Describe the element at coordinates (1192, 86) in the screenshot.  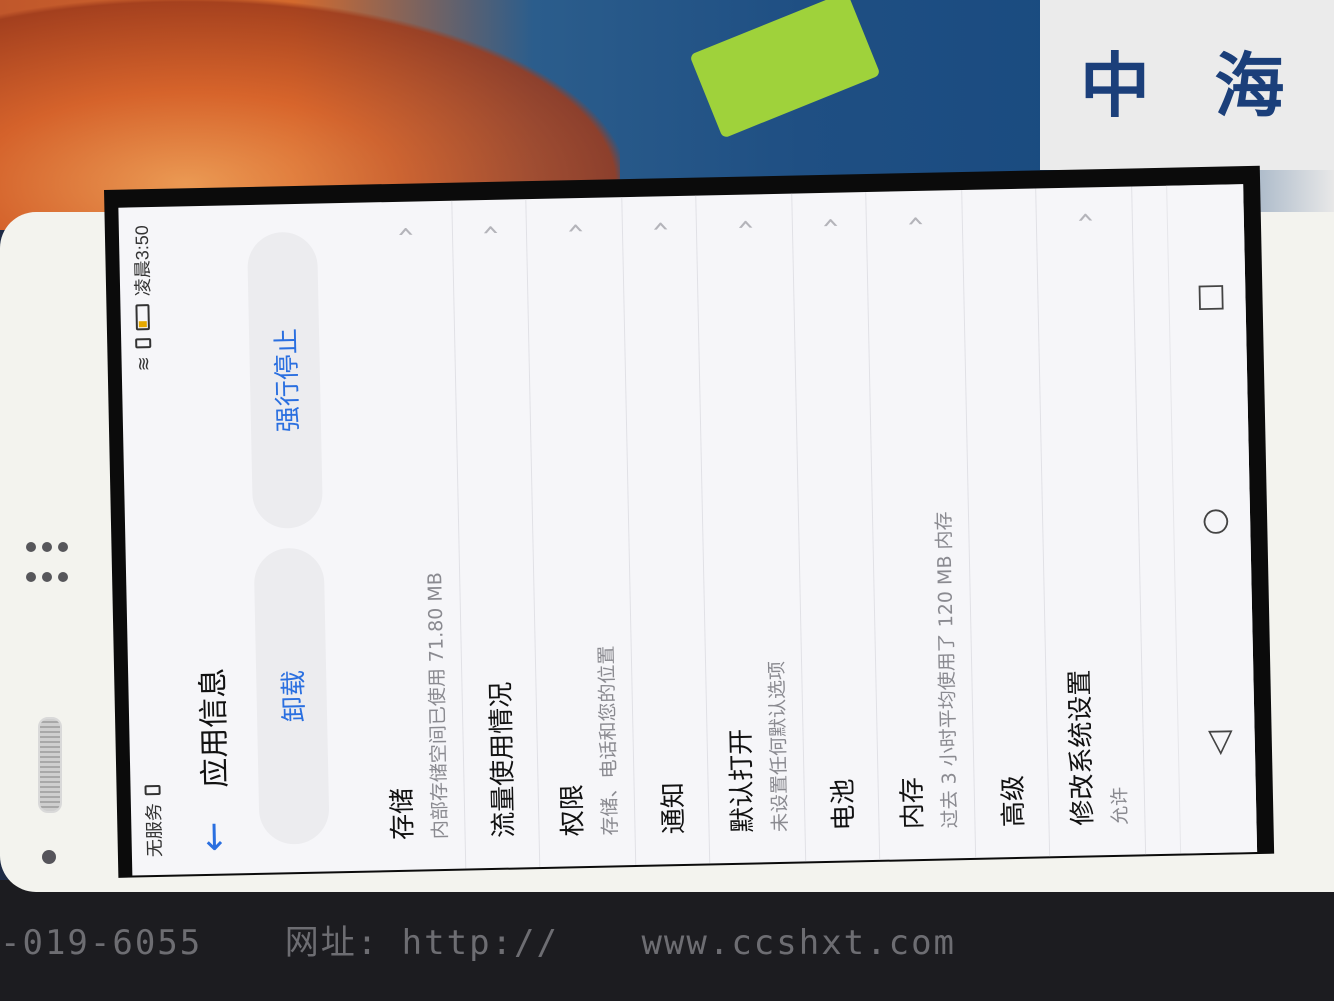
I see `poster-text: 中 海` at that location.